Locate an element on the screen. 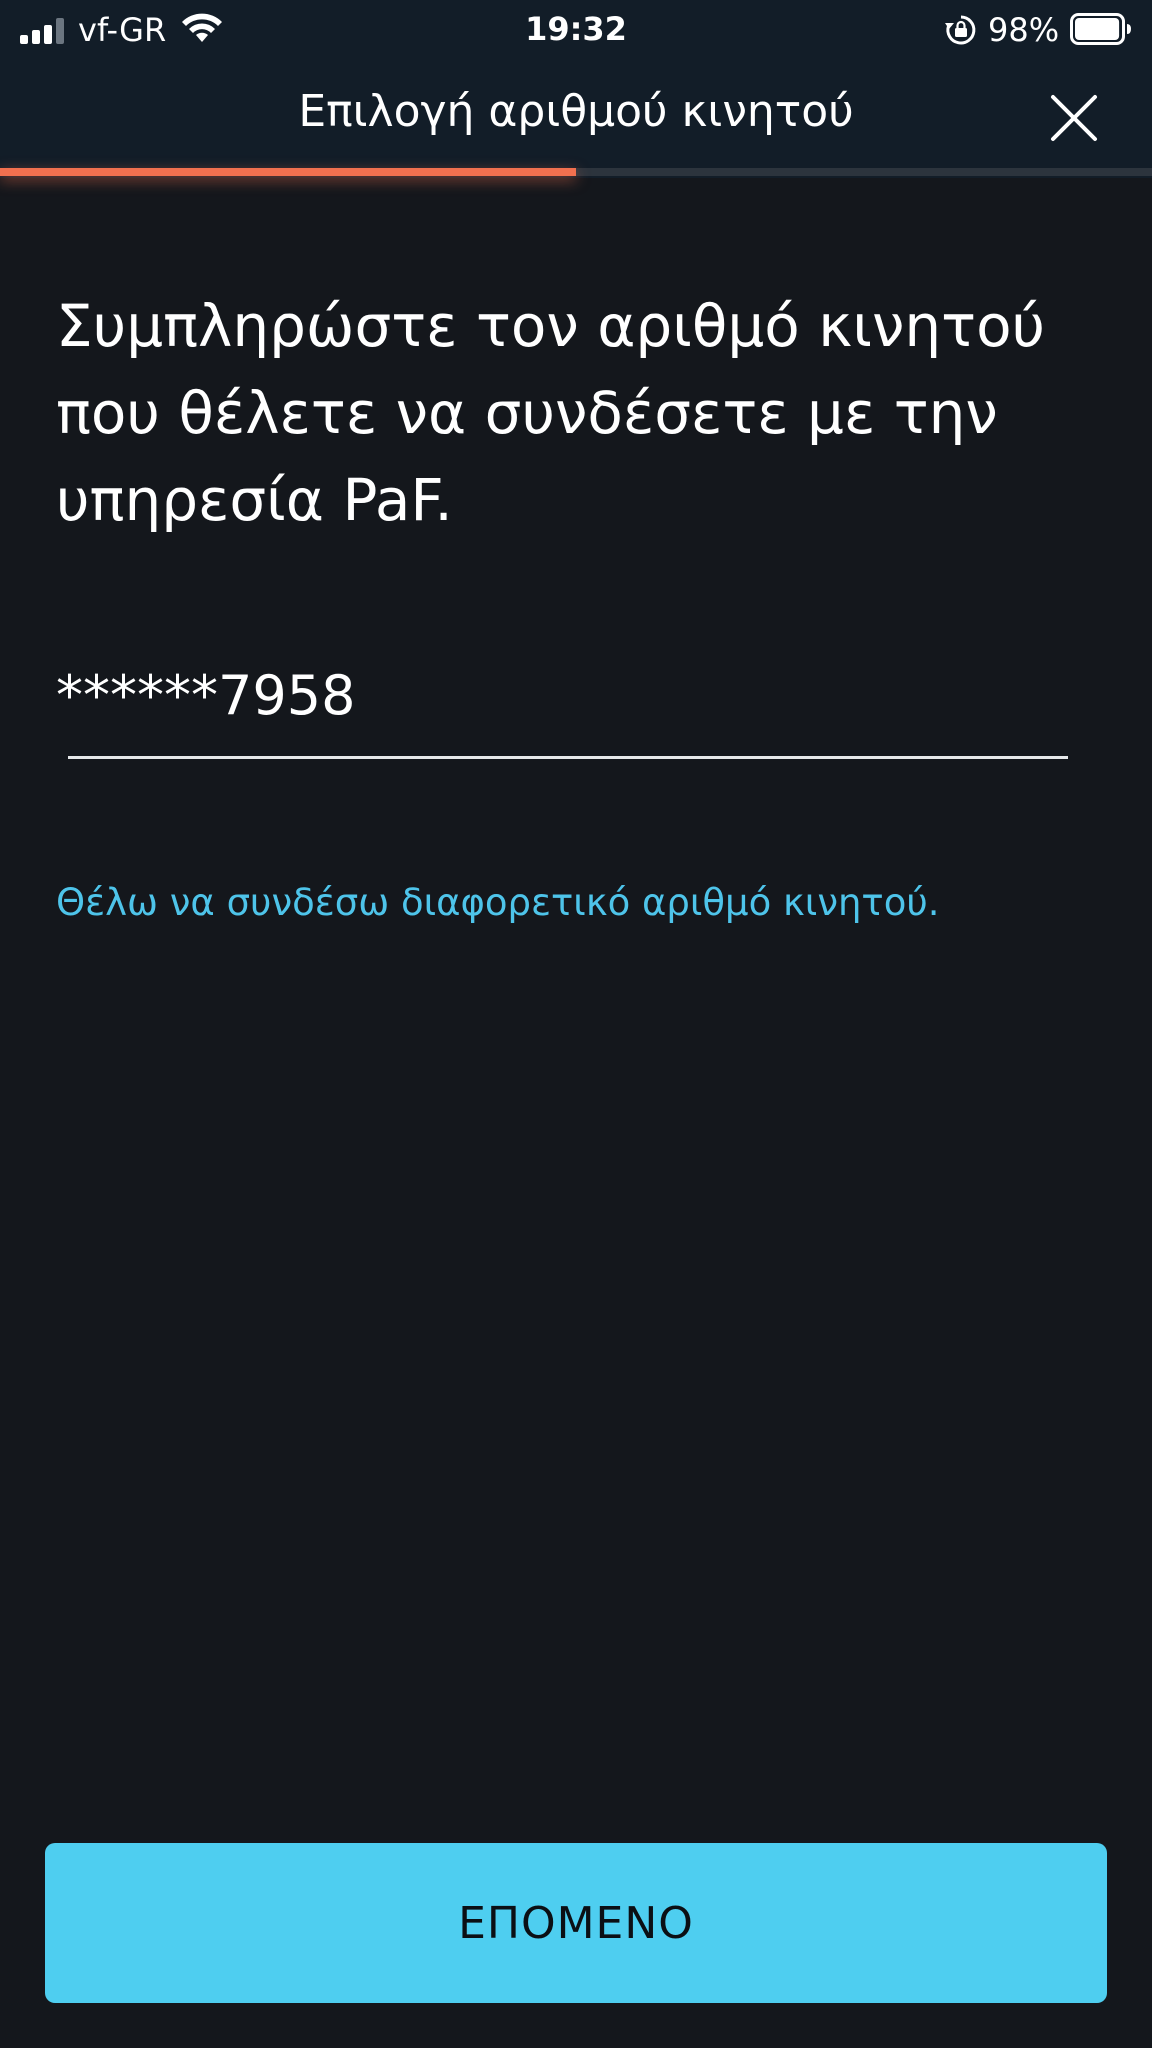 This screenshot has height=2048, width=1152. phone-number-input is located at coordinates (561, 695).